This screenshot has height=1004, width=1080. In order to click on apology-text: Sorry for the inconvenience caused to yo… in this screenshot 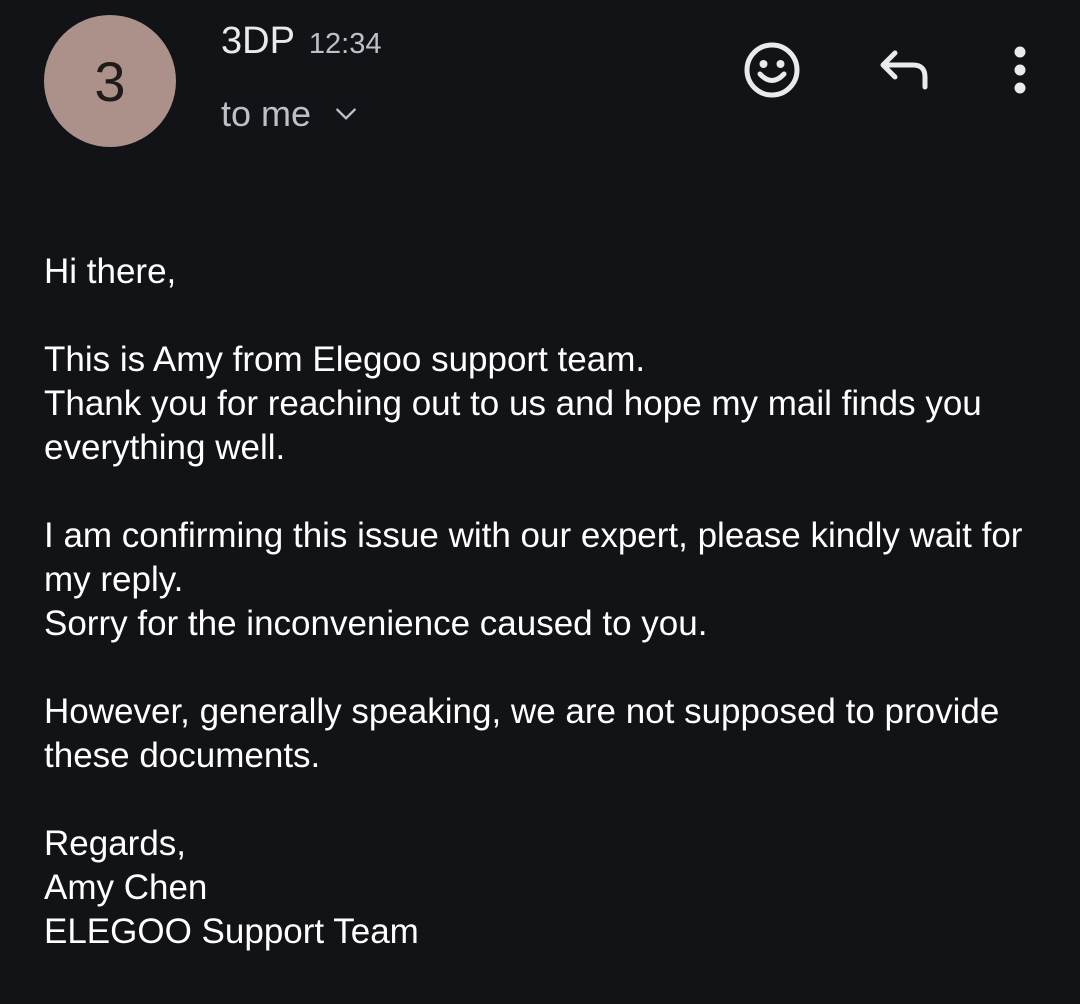, I will do `click(376, 623)`.